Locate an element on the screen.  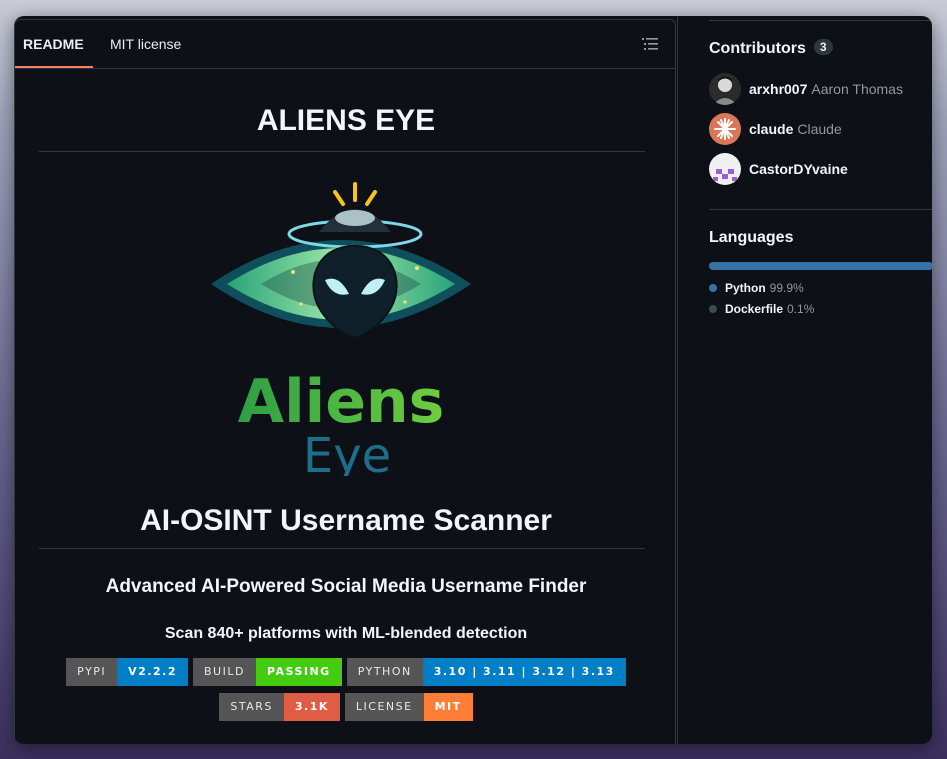
stars-badge: STARS 3.1K is located at coordinates (279, 707).